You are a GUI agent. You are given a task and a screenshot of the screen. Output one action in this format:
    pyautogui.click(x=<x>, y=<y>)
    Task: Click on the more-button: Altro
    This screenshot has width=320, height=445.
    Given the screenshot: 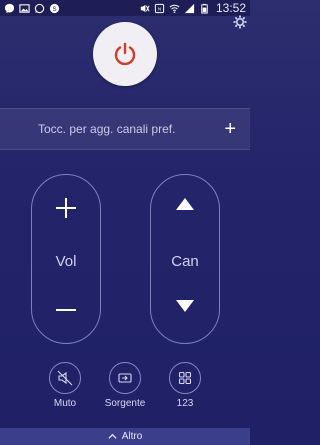 What is the action you would take?
    pyautogui.click(x=125, y=436)
    